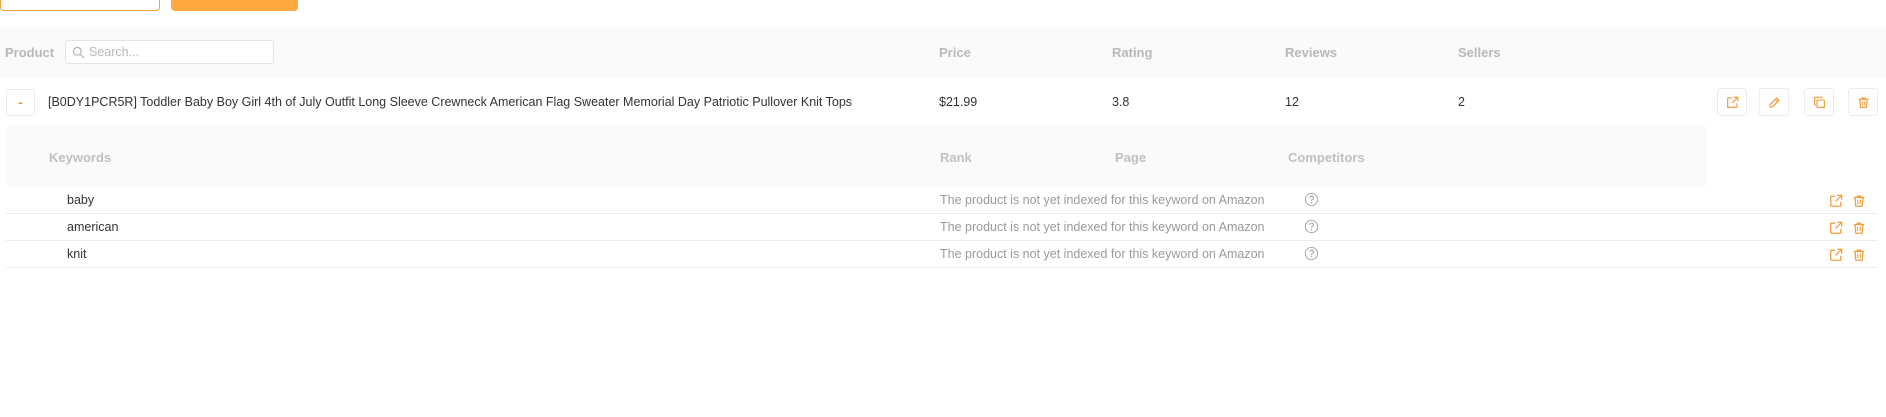 This screenshot has width=1886, height=417. Describe the element at coordinates (80, 157) in the screenshot. I see `column-header-keywords: Keywords` at that location.